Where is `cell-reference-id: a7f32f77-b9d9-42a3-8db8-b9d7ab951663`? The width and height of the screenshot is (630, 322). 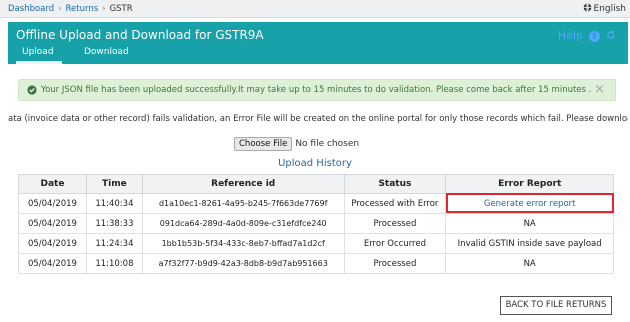
cell-reference-id: a7f32f77-b9d9-42a3-8db8-b9d7ab951663 is located at coordinates (243, 263).